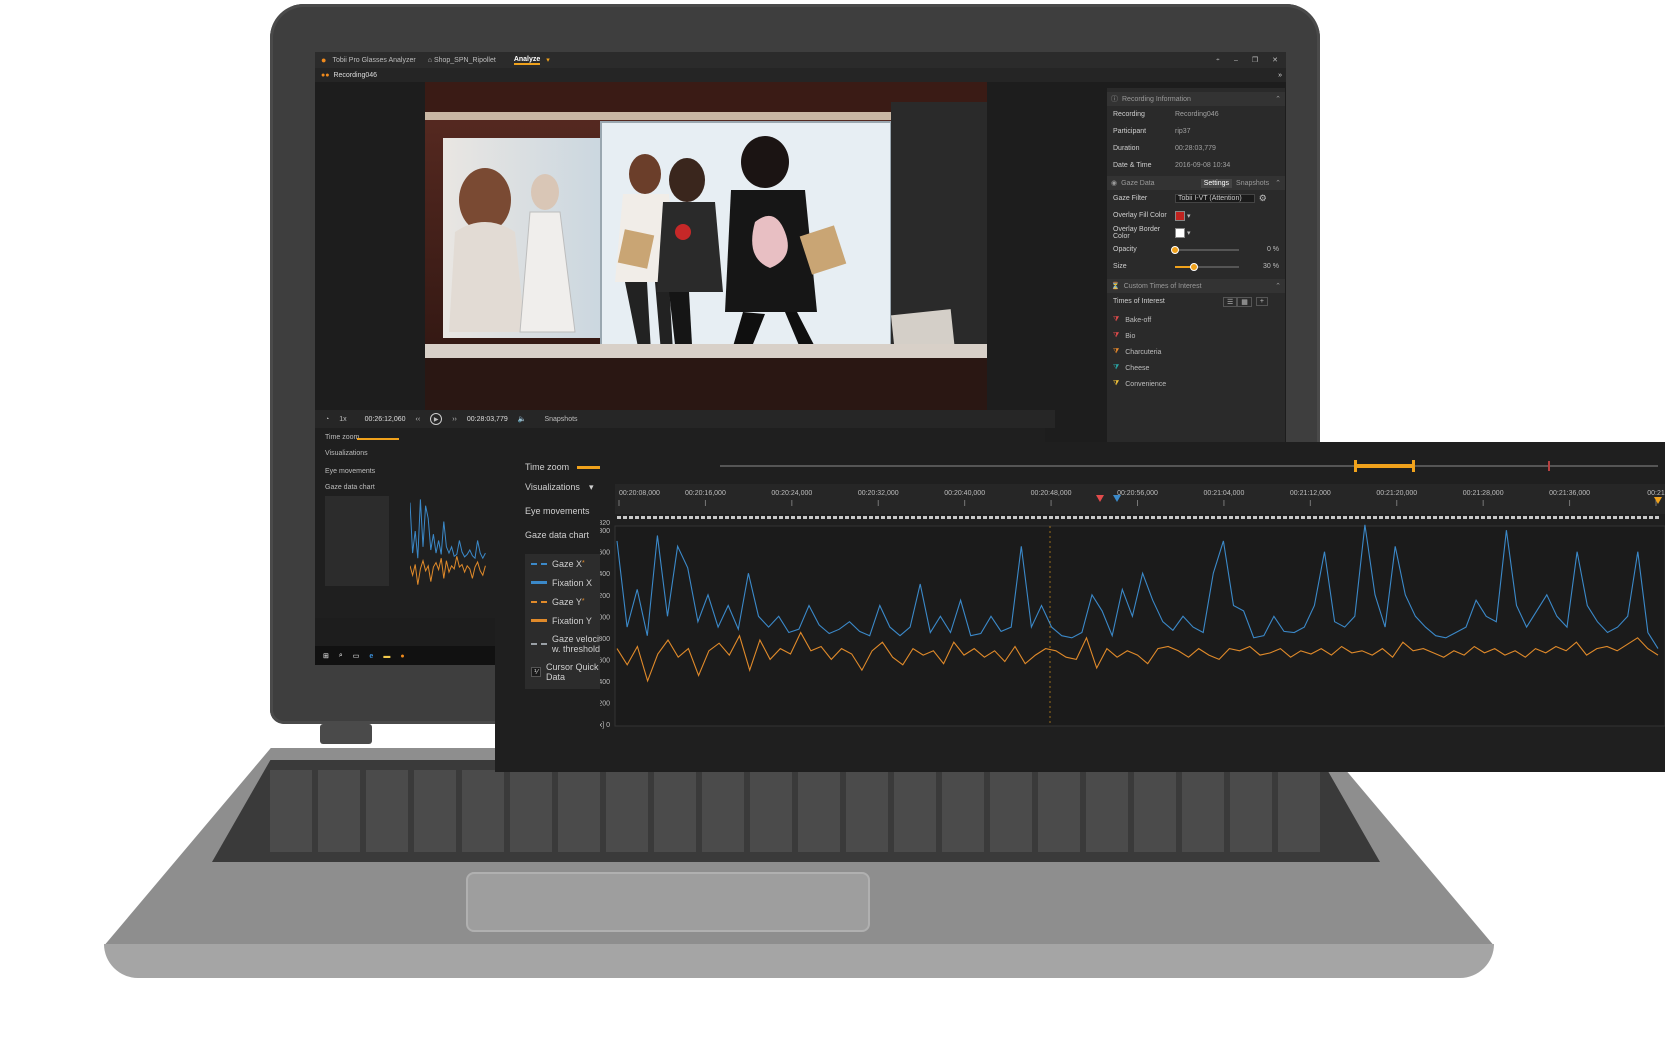  I want to click on project-name: Shop_SPN_Ripollet, so click(465, 60).